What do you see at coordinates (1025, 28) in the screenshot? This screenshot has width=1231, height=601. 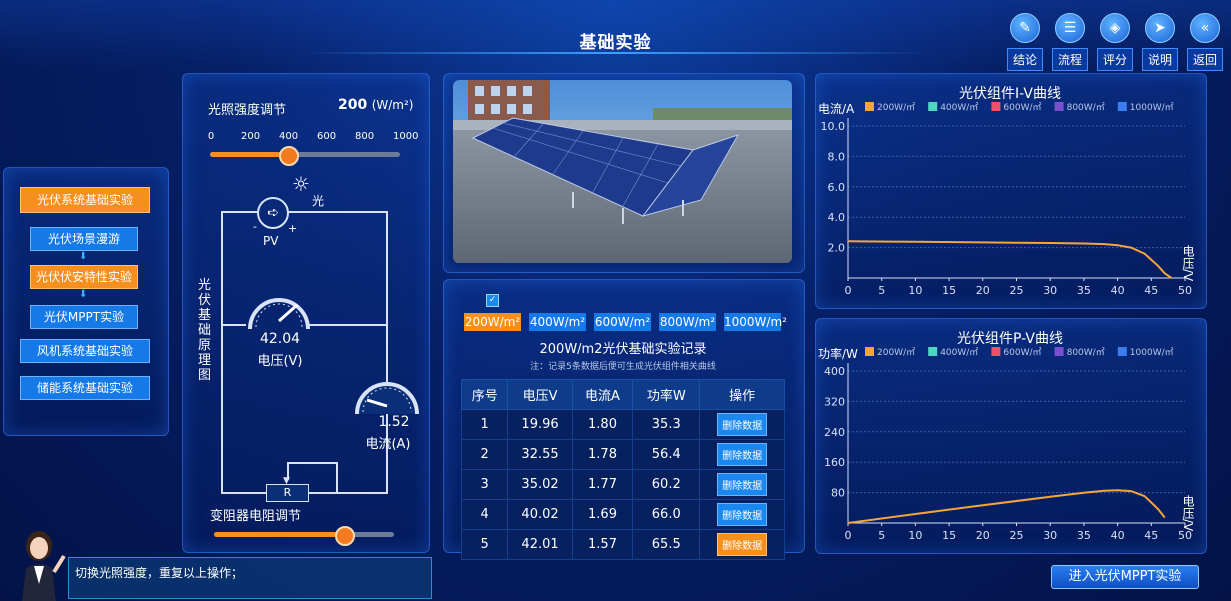 I see `conclusion-icon: ✎` at bounding box center [1025, 28].